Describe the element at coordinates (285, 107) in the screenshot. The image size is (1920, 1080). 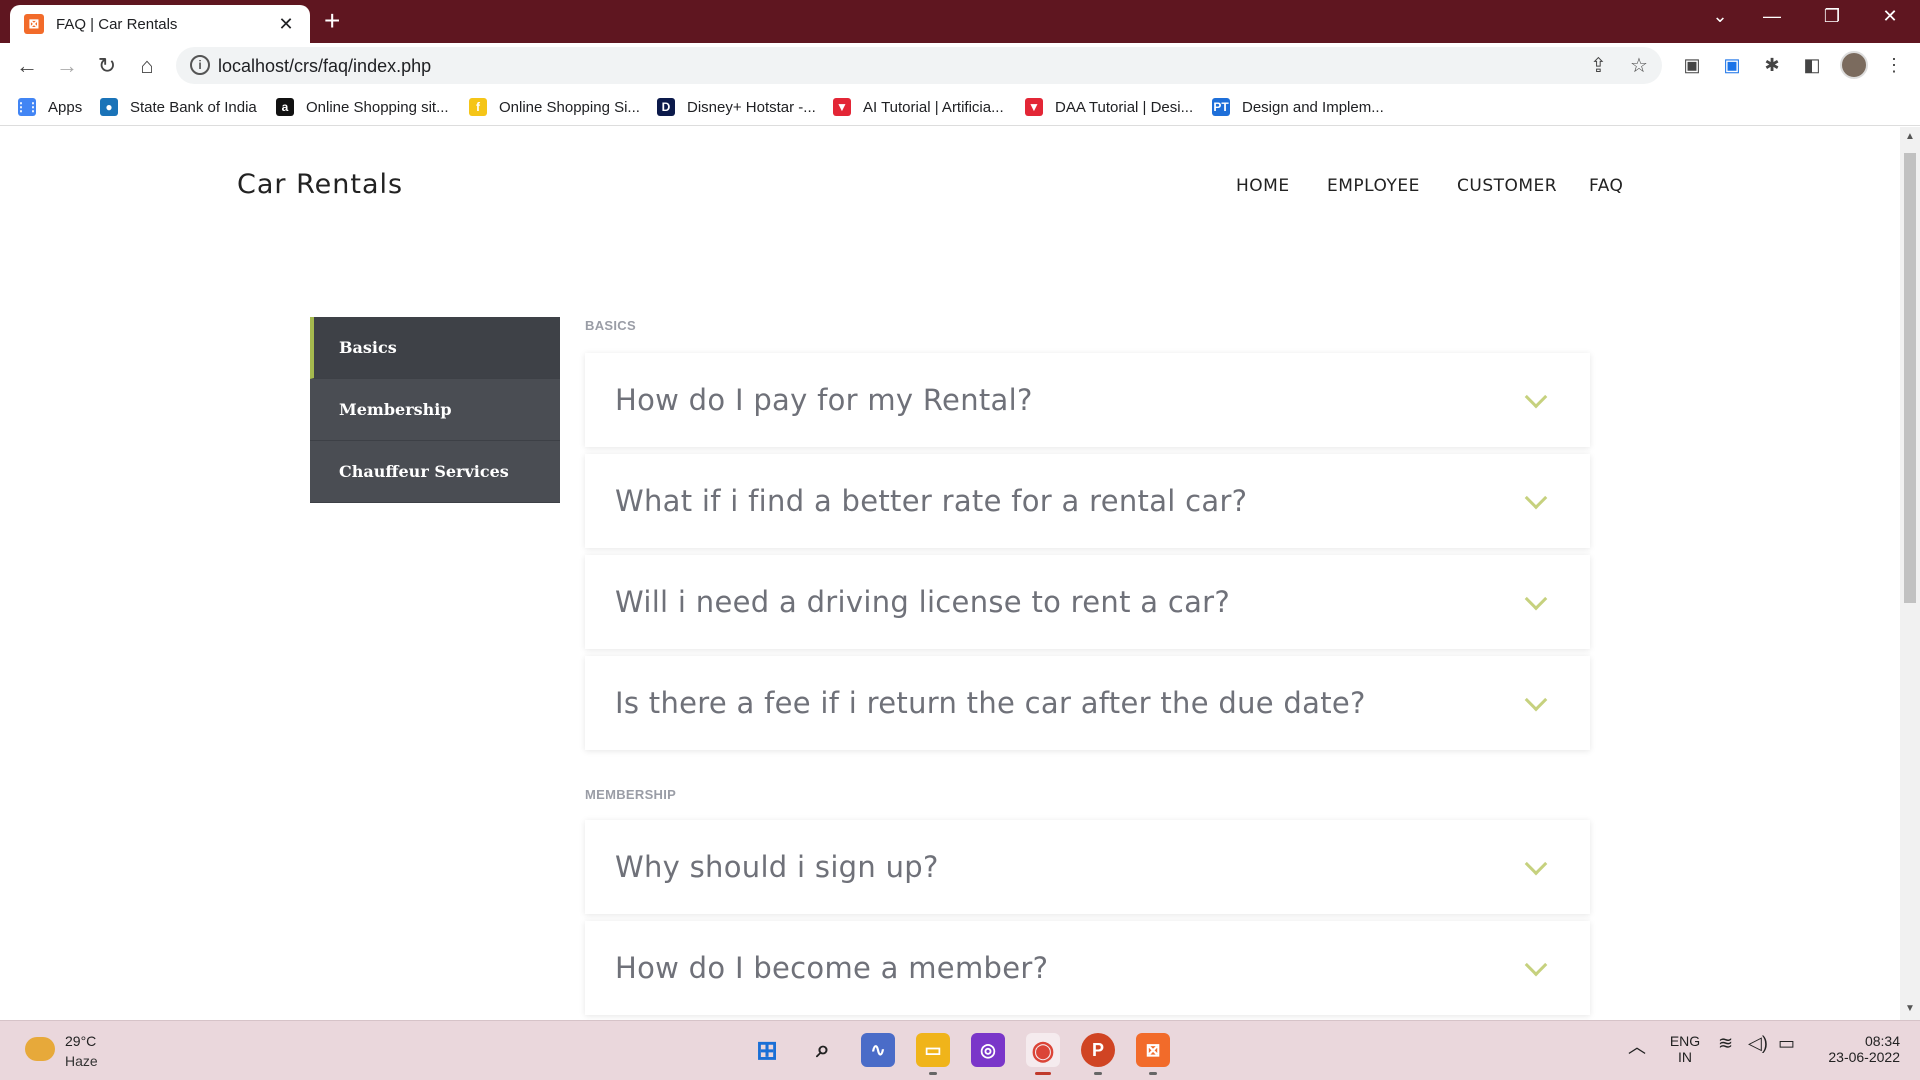
I see `amazon-icon: a` at that location.